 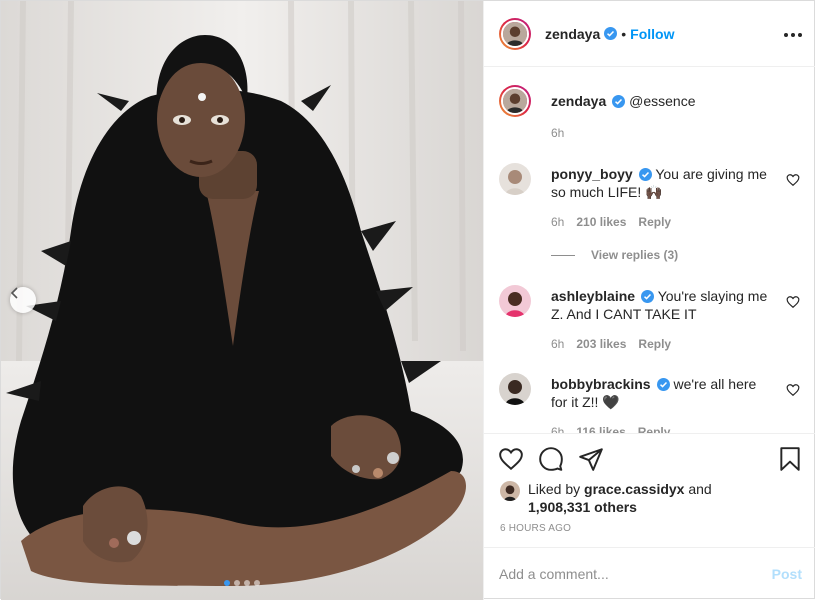 I want to click on carousel-prev-button, so click(x=23, y=300).